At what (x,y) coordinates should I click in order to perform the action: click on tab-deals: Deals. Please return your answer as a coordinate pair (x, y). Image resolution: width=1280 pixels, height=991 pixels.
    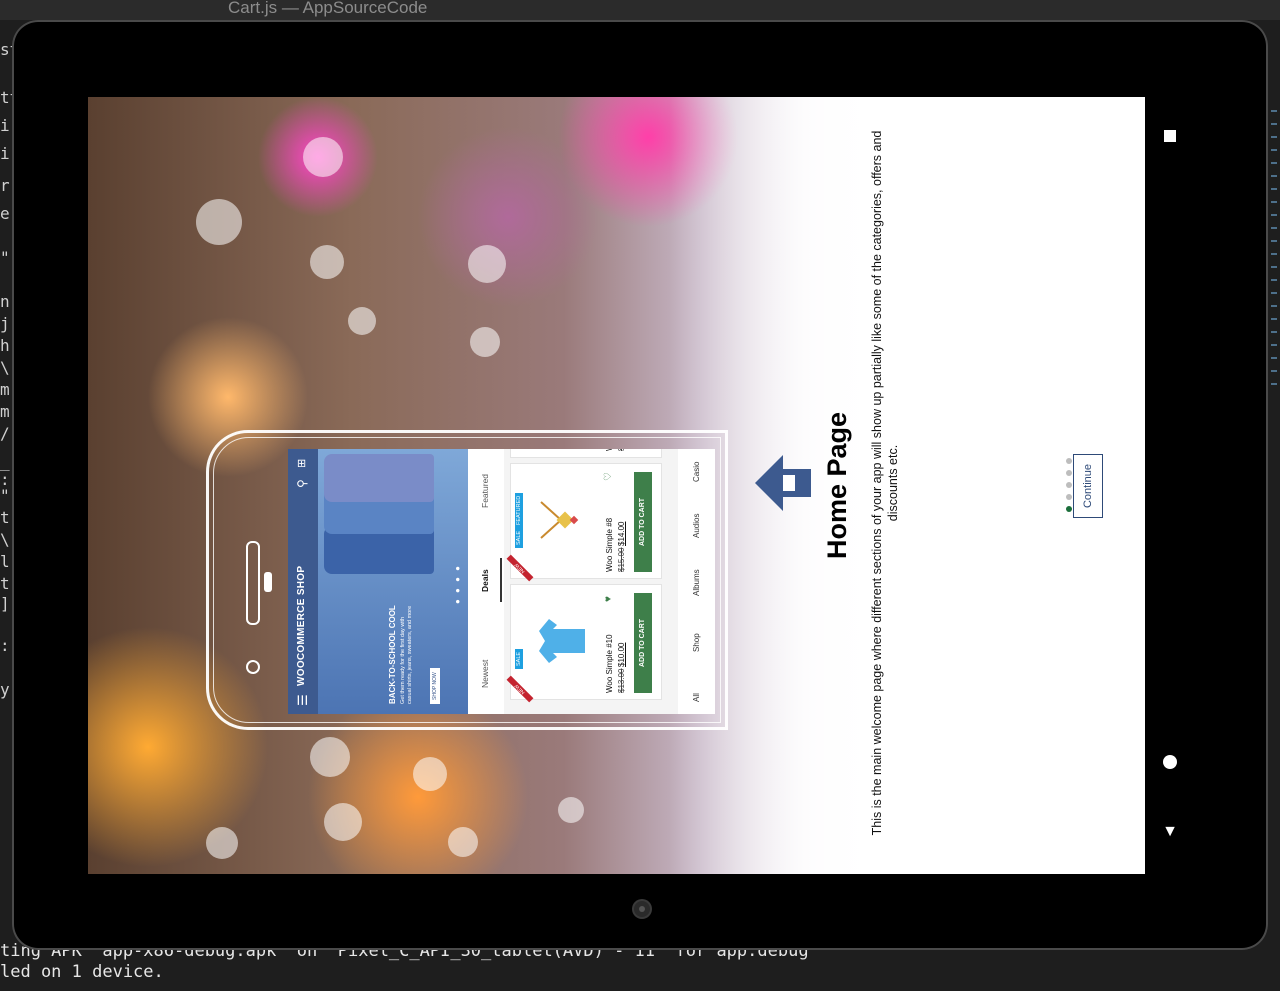
    Looking at the image, I should click on (485, 580).